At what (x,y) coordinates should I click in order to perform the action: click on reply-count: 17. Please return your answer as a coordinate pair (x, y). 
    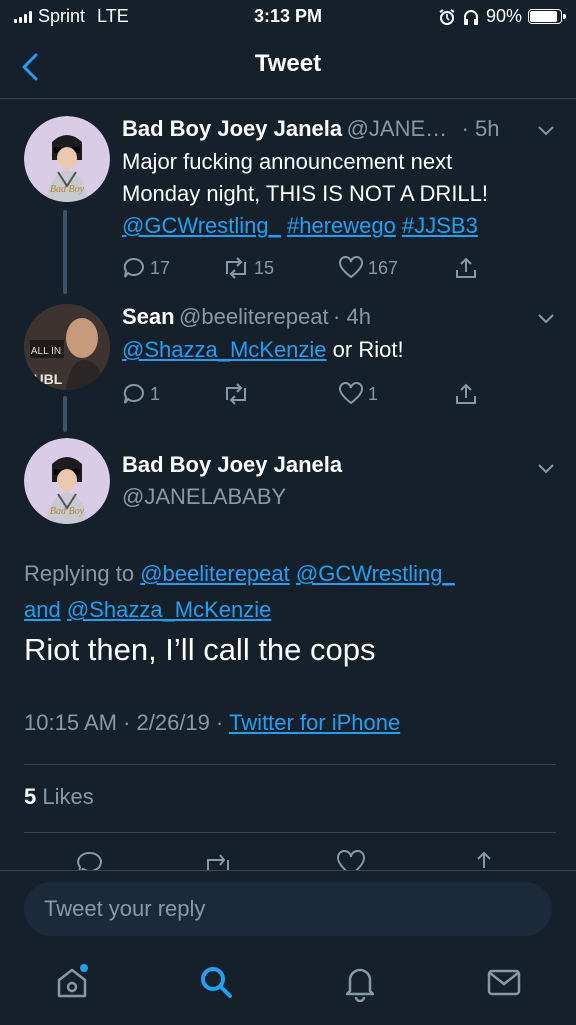
    Looking at the image, I should click on (160, 267).